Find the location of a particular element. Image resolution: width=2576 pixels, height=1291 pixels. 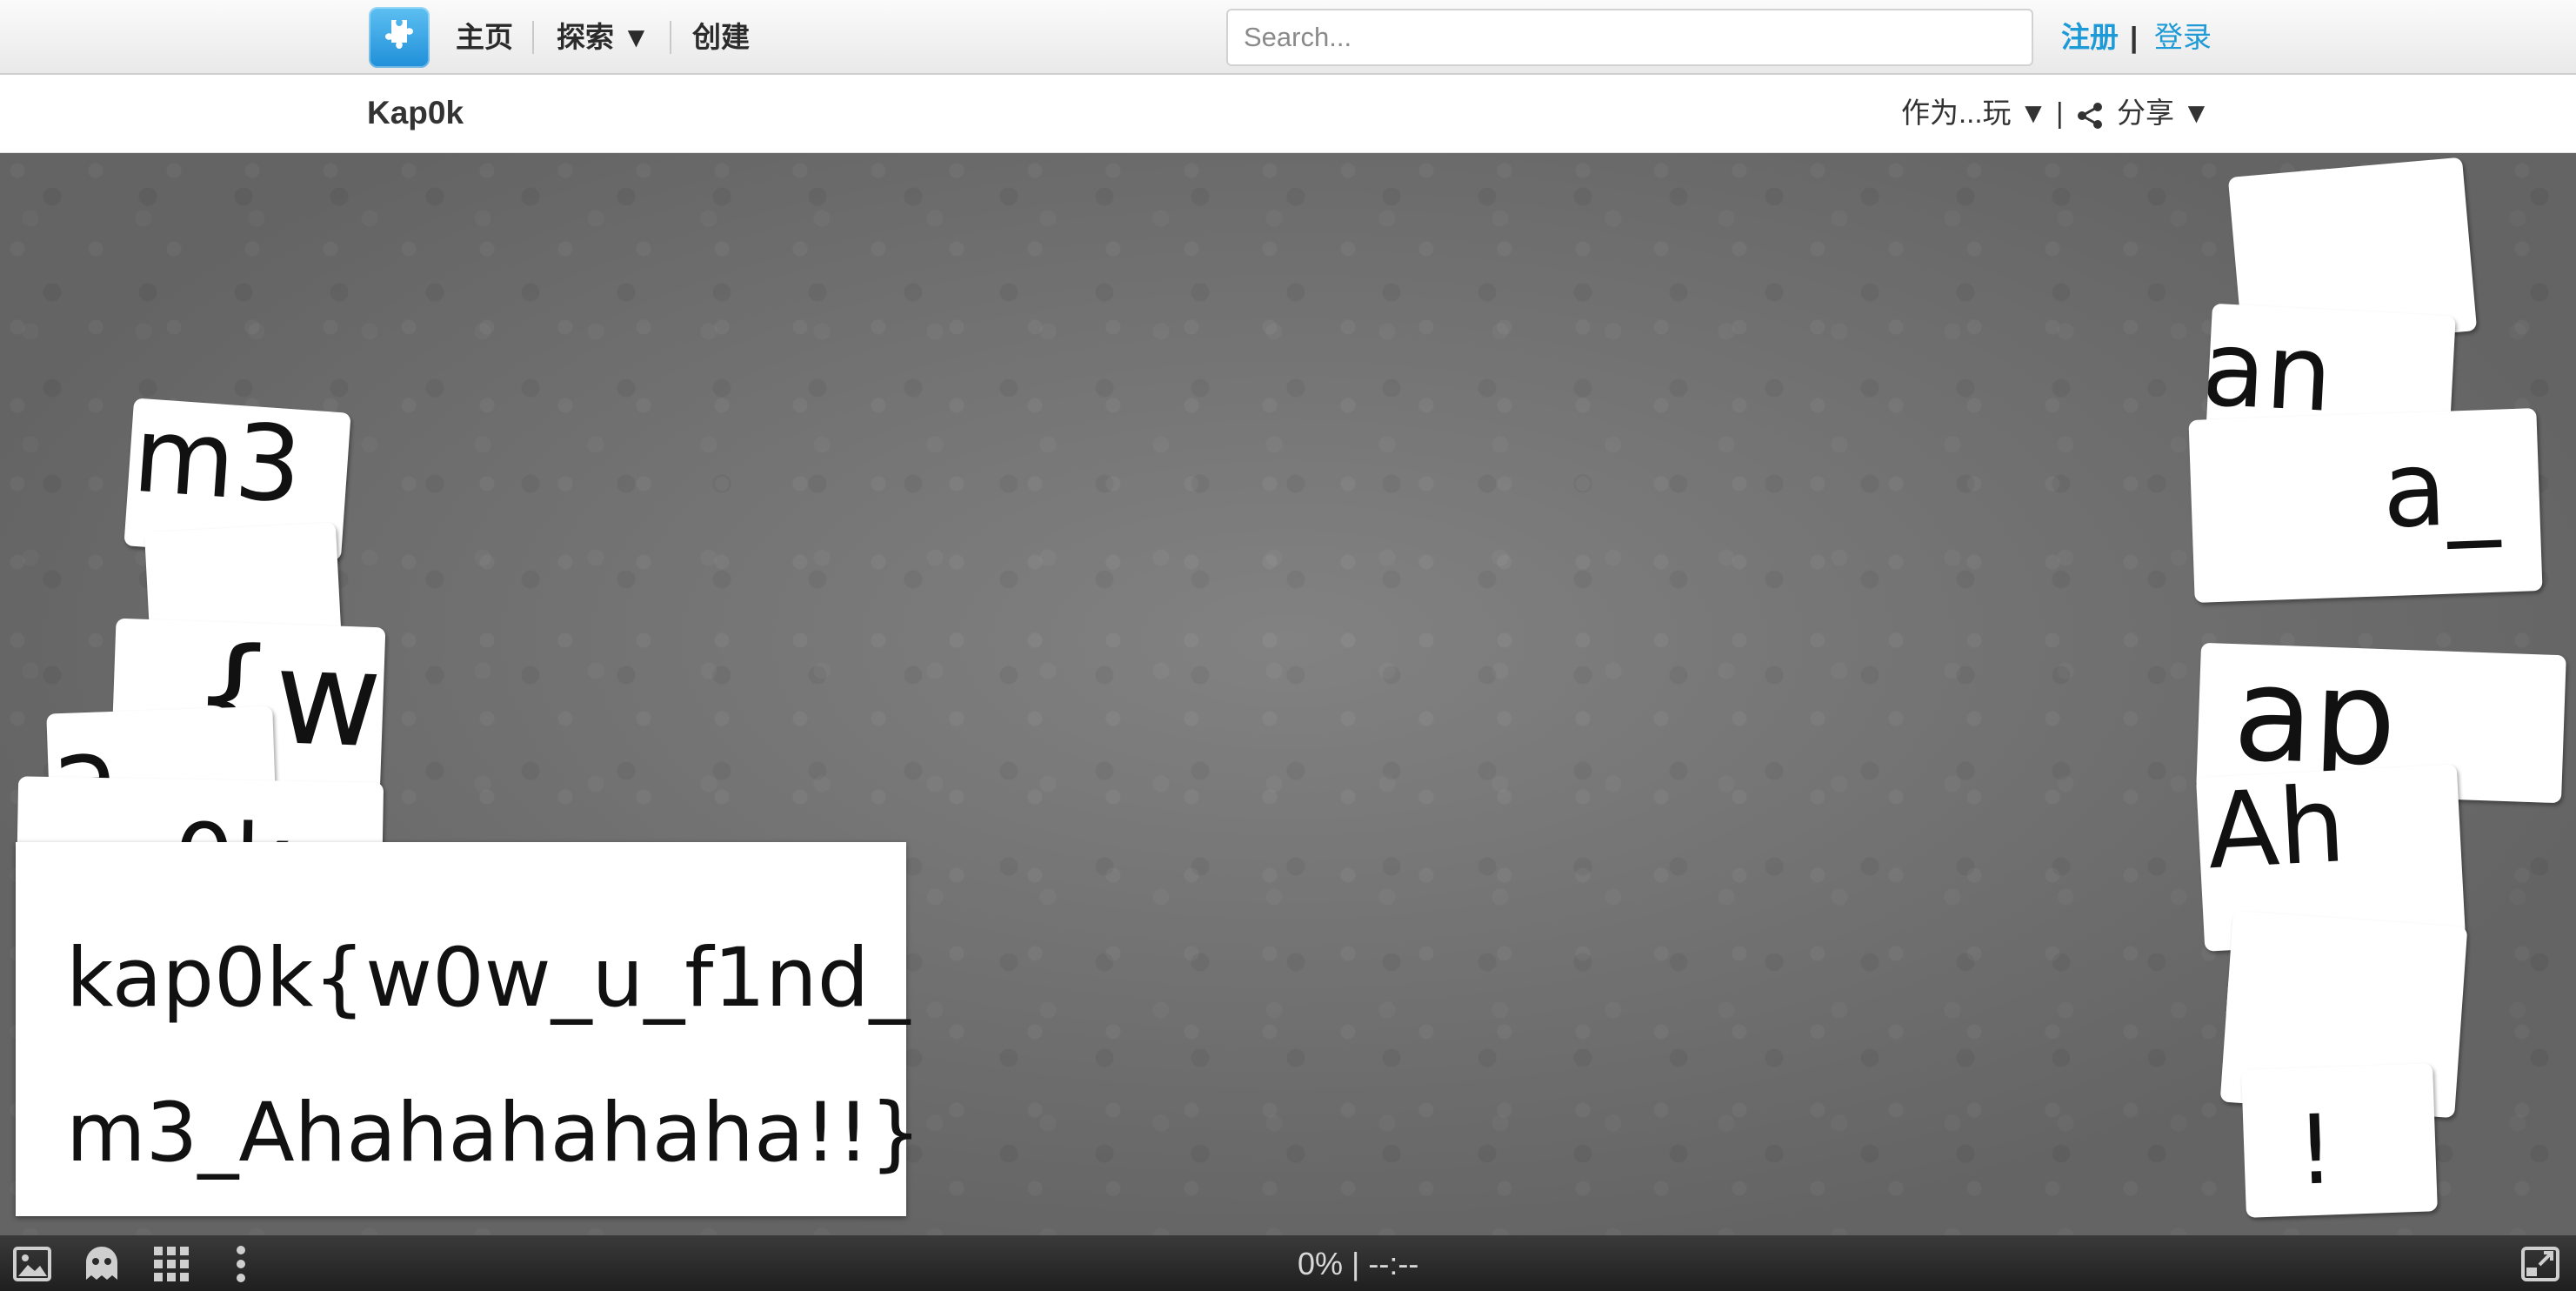

ghost-icon is located at coordinates (102, 1264).